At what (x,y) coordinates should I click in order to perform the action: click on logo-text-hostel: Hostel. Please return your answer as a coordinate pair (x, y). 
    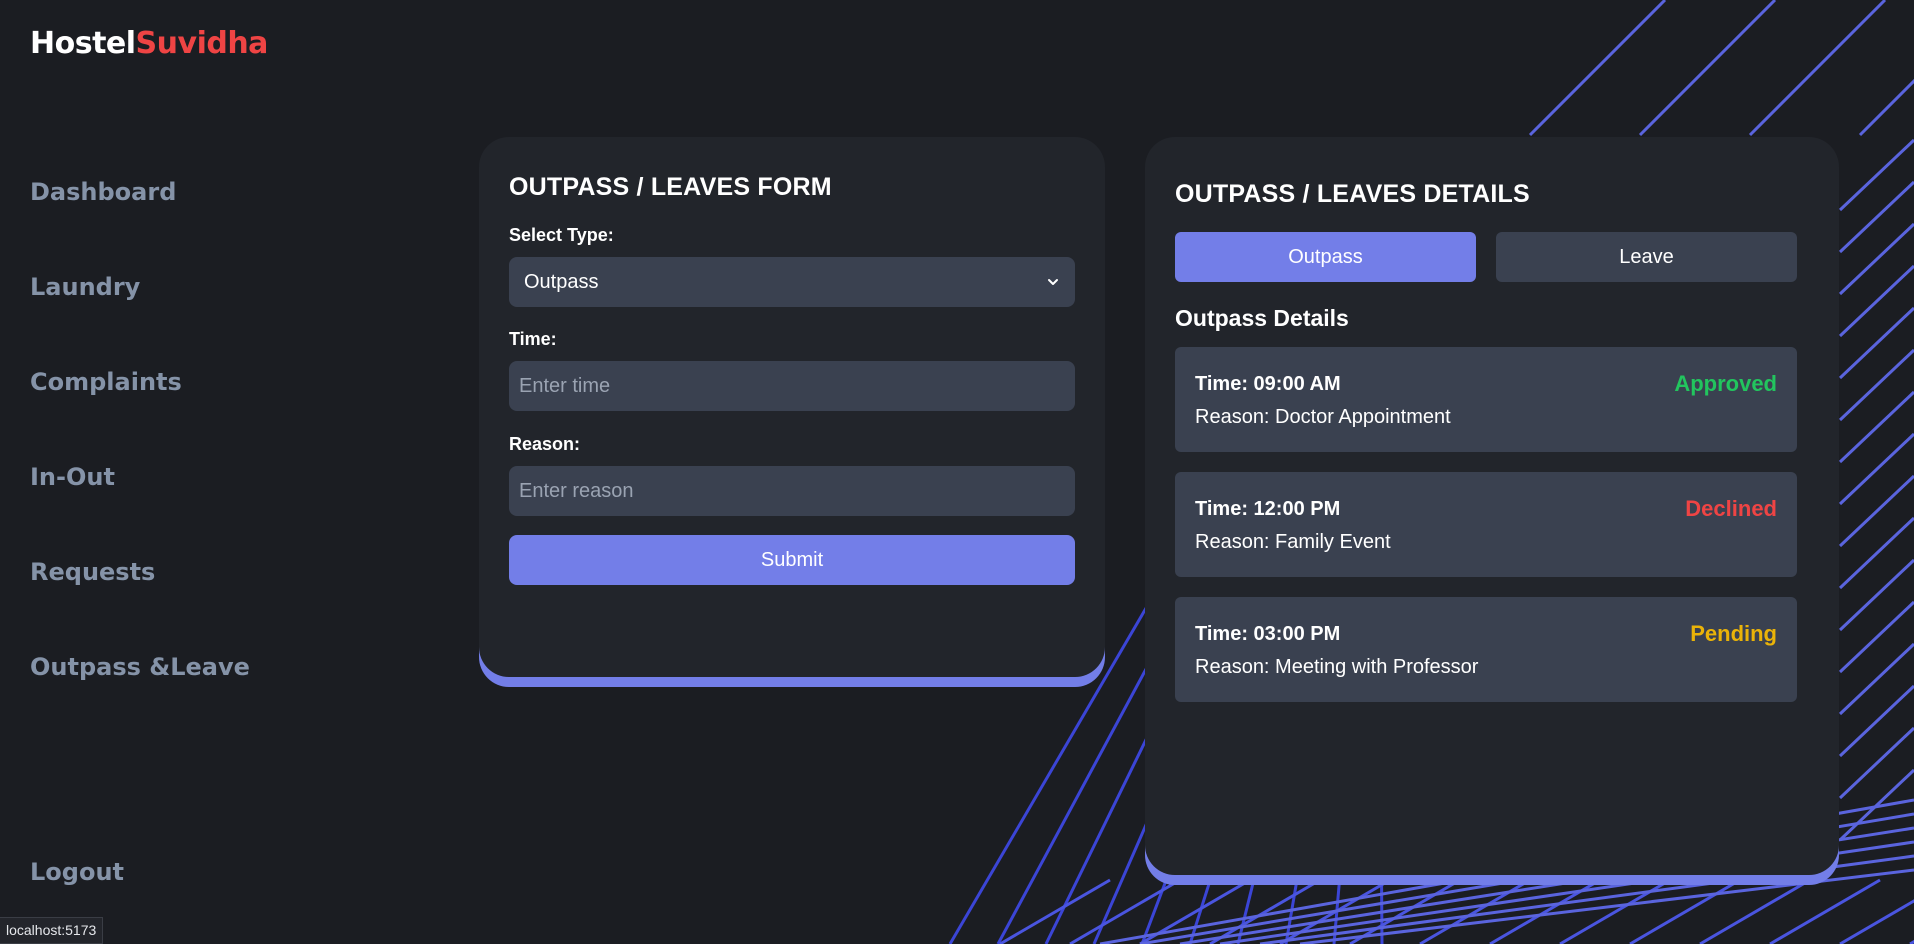
    Looking at the image, I should click on (83, 43).